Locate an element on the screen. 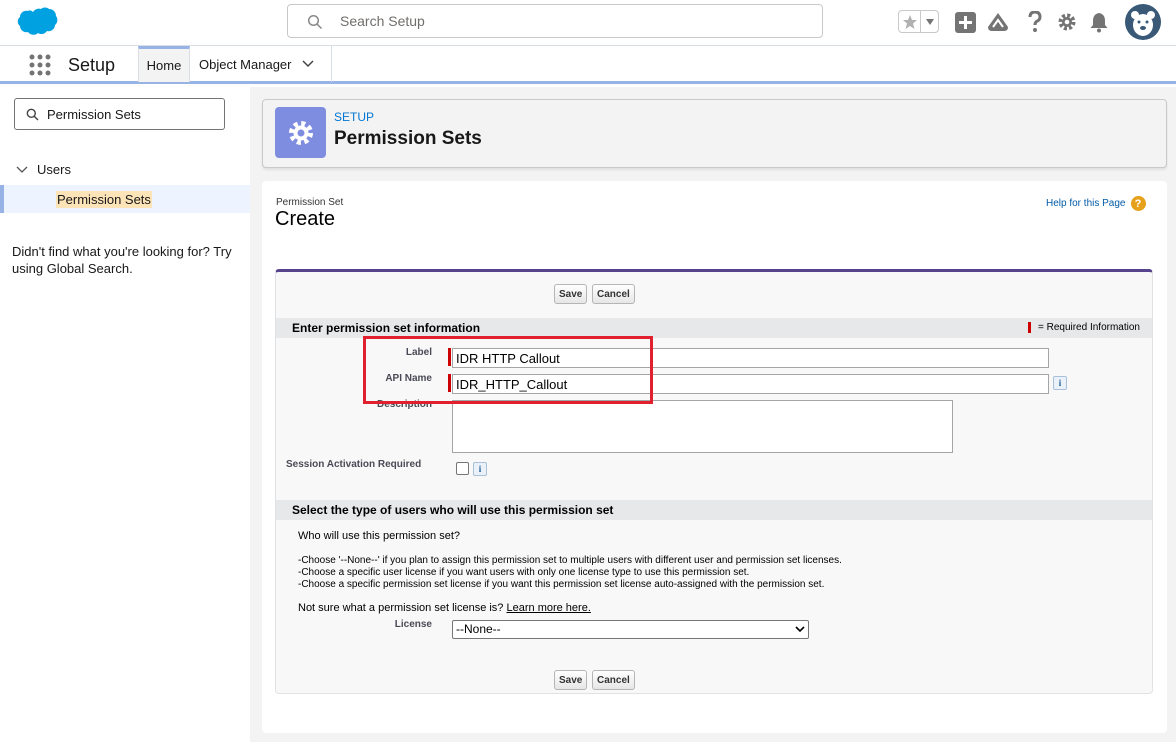  salesforce-logo is located at coordinates (37, 22).